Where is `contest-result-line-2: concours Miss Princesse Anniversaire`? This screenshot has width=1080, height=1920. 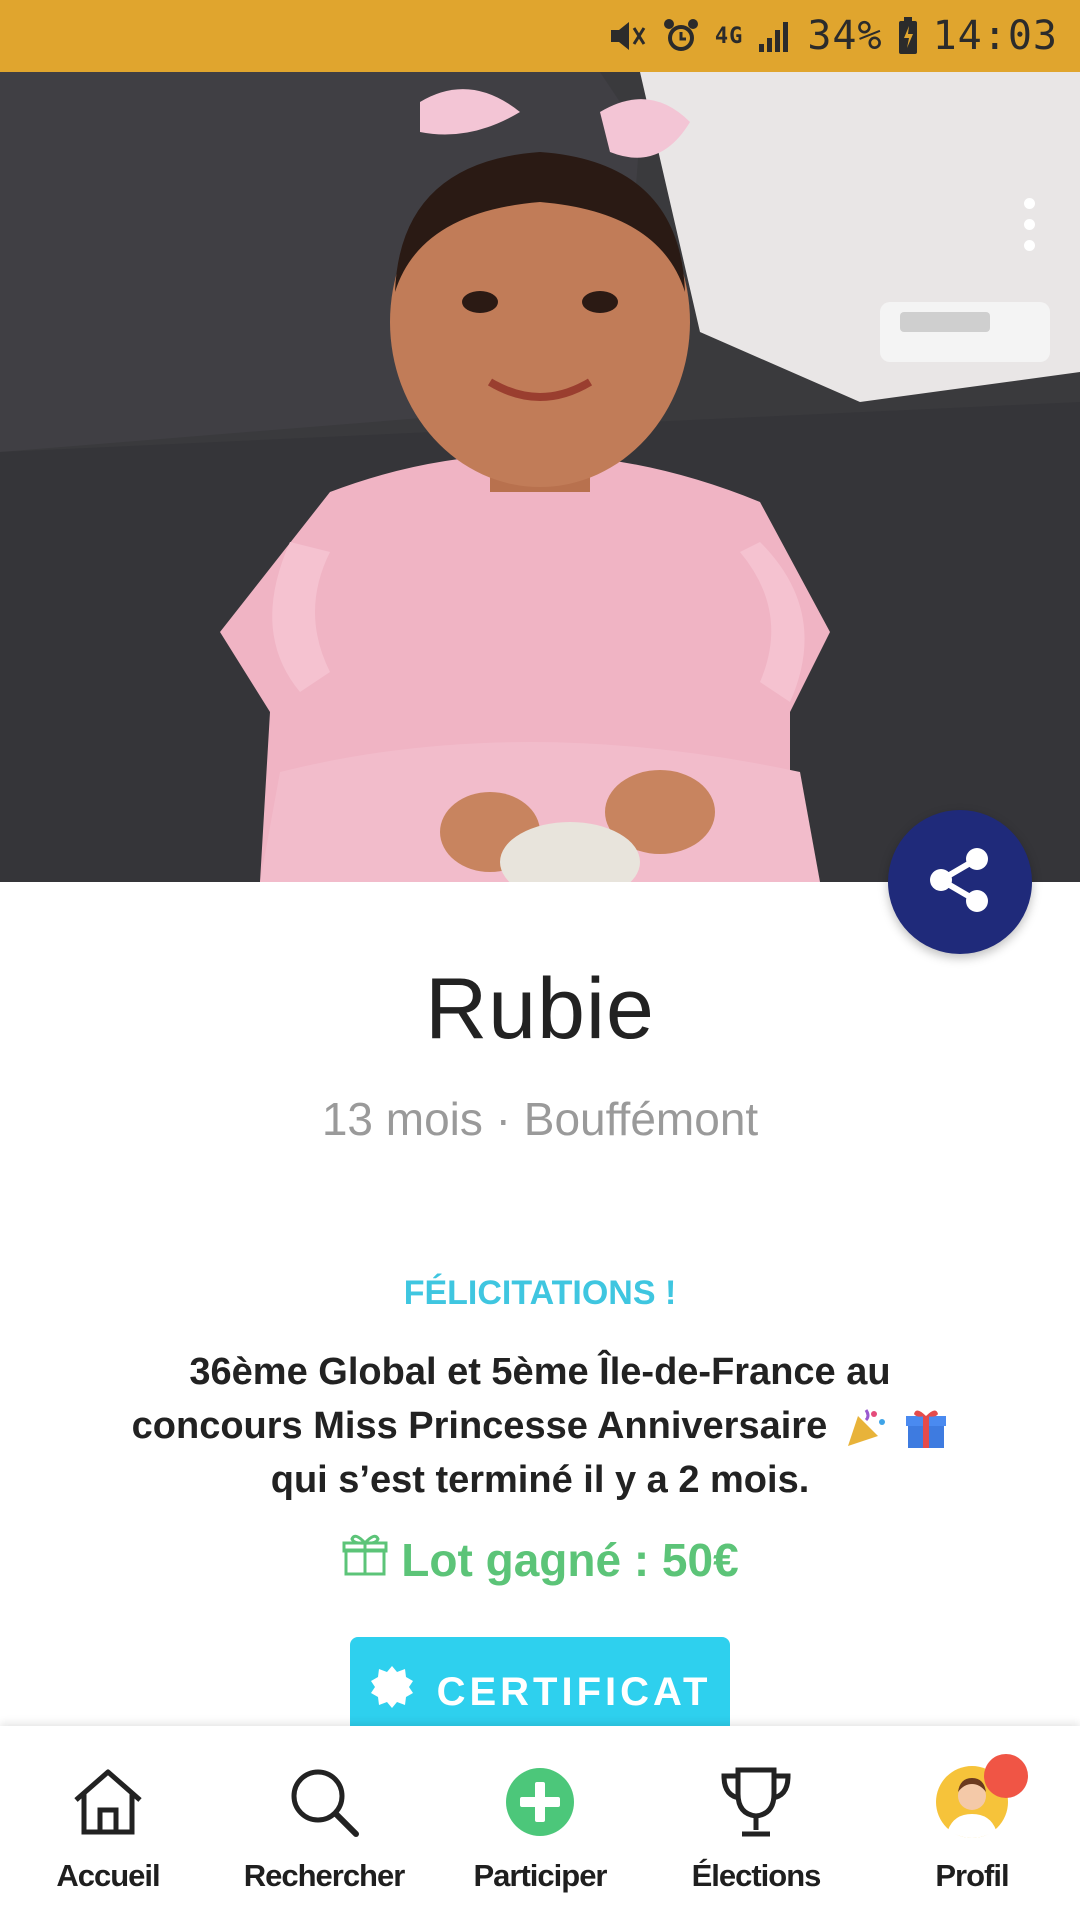 contest-result-line-2: concours Miss Princesse Anniversaire is located at coordinates (540, 1426).